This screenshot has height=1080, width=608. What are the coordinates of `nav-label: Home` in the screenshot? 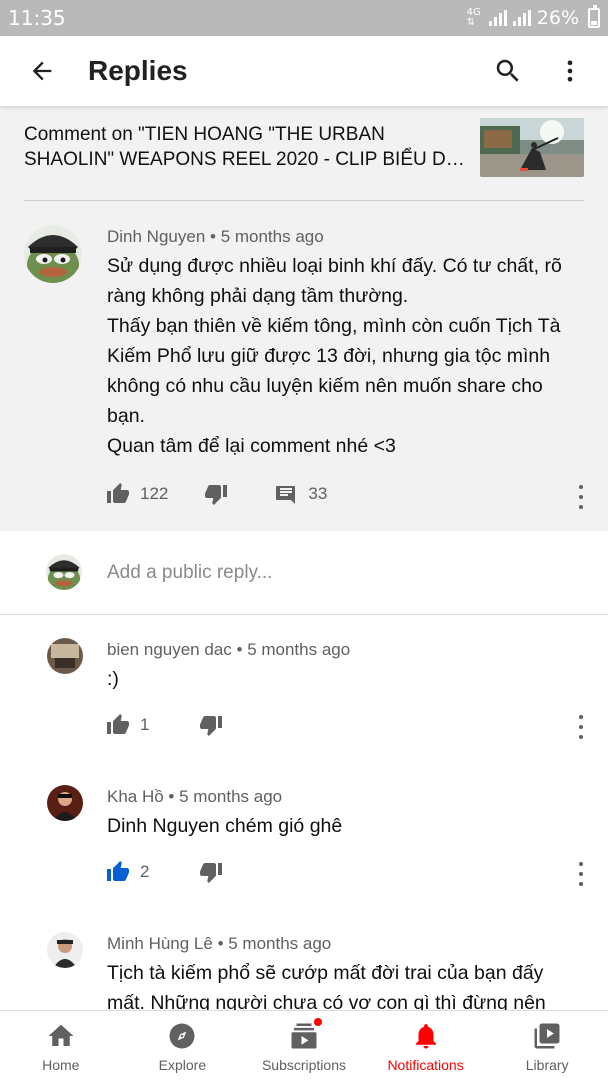 It's located at (61, 1065).